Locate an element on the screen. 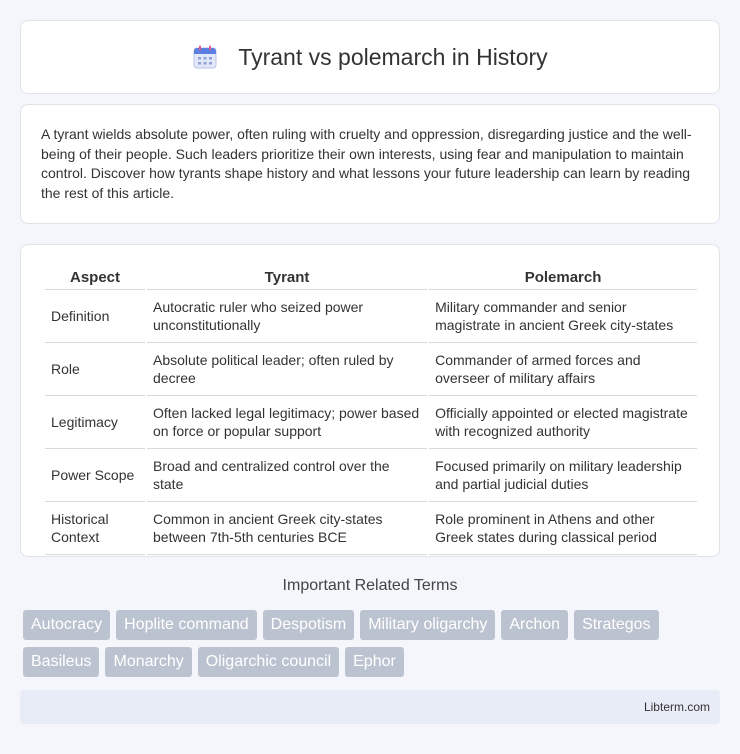  table-header-row: Aspect Tyrant Polemarch is located at coordinates (371, 277).